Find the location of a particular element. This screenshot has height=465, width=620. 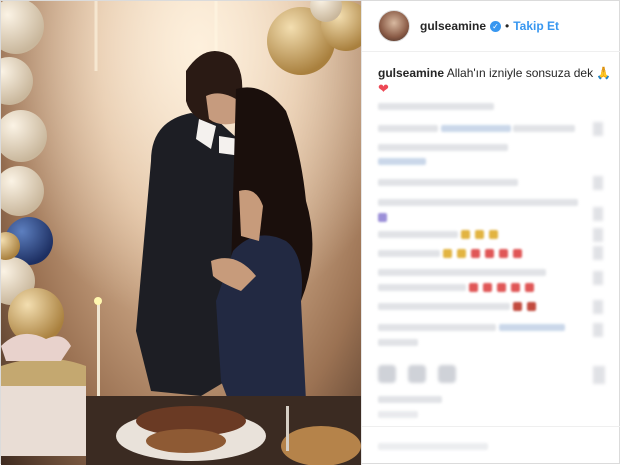

verified-badge-icon: ✓ is located at coordinates (496, 26).